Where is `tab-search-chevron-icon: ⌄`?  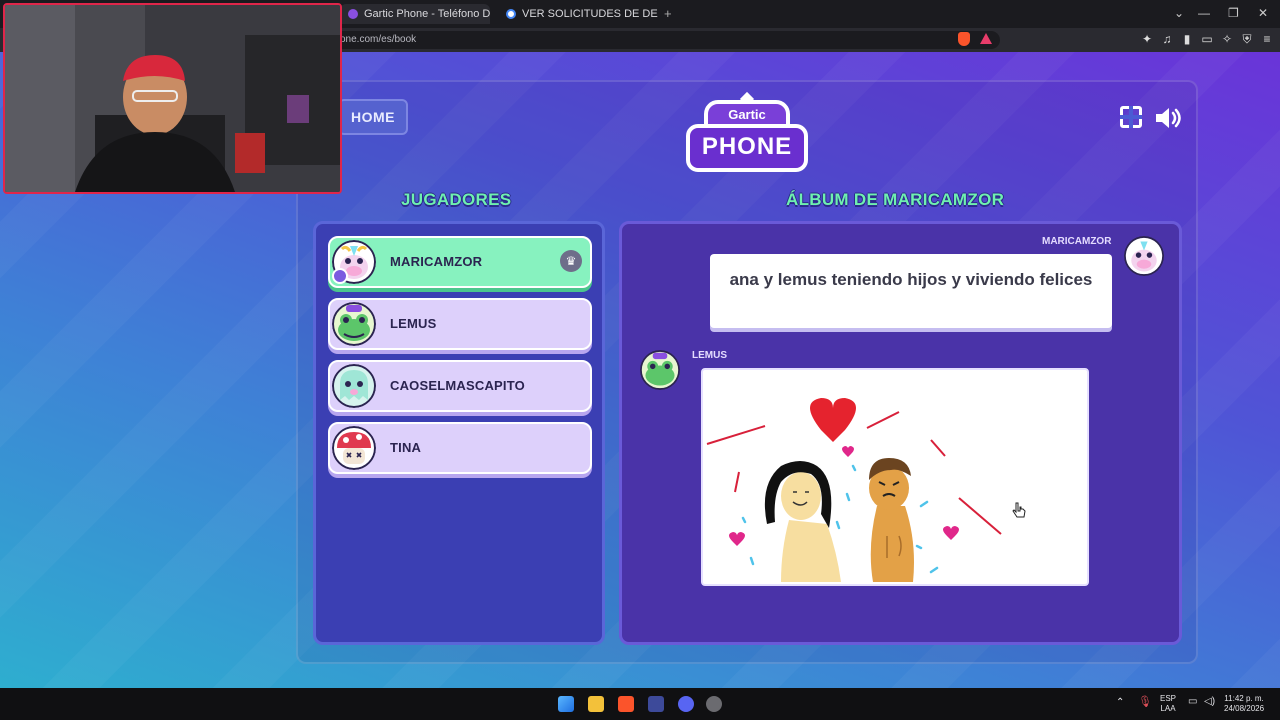
tab-search-chevron-icon: ⌄ is located at coordinates (1179, 13).